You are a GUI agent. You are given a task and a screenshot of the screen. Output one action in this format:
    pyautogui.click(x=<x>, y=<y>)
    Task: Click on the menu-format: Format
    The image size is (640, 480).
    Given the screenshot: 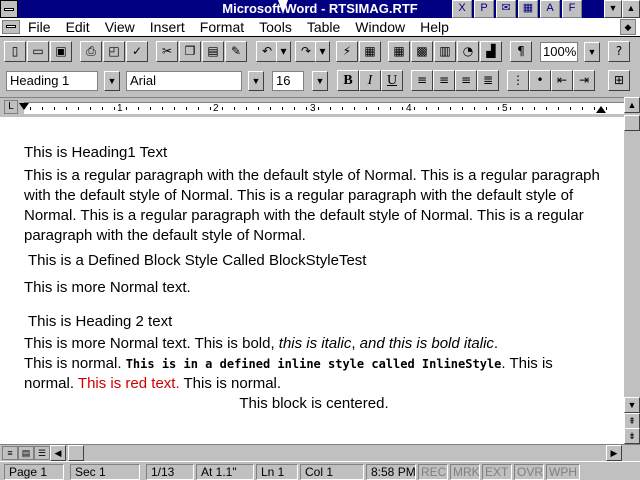 What is the action you would take?
    pyautogui.click(x=222, y=27)
    